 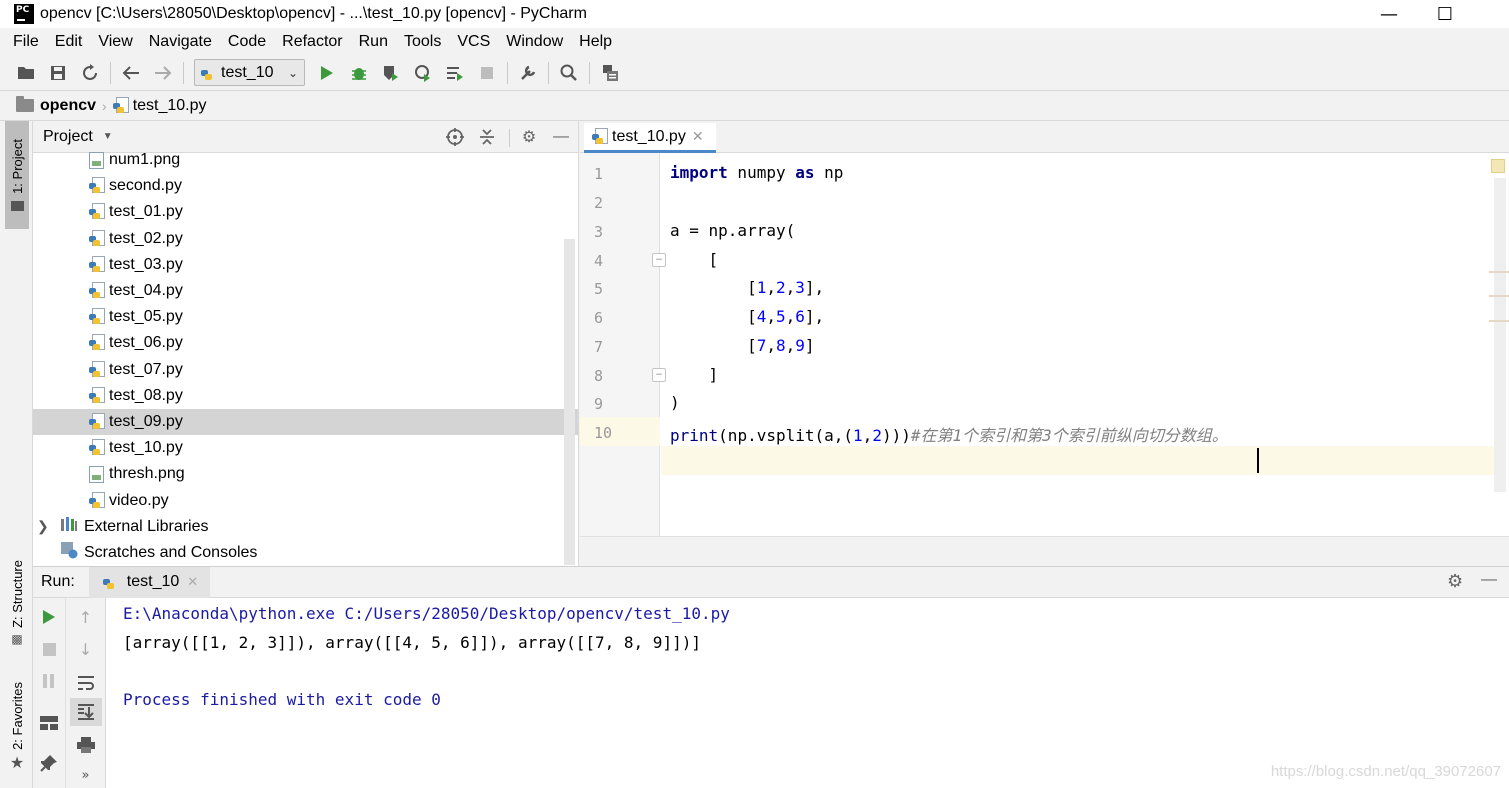 I want to click on forward-icon, so click(x=163, y=73).